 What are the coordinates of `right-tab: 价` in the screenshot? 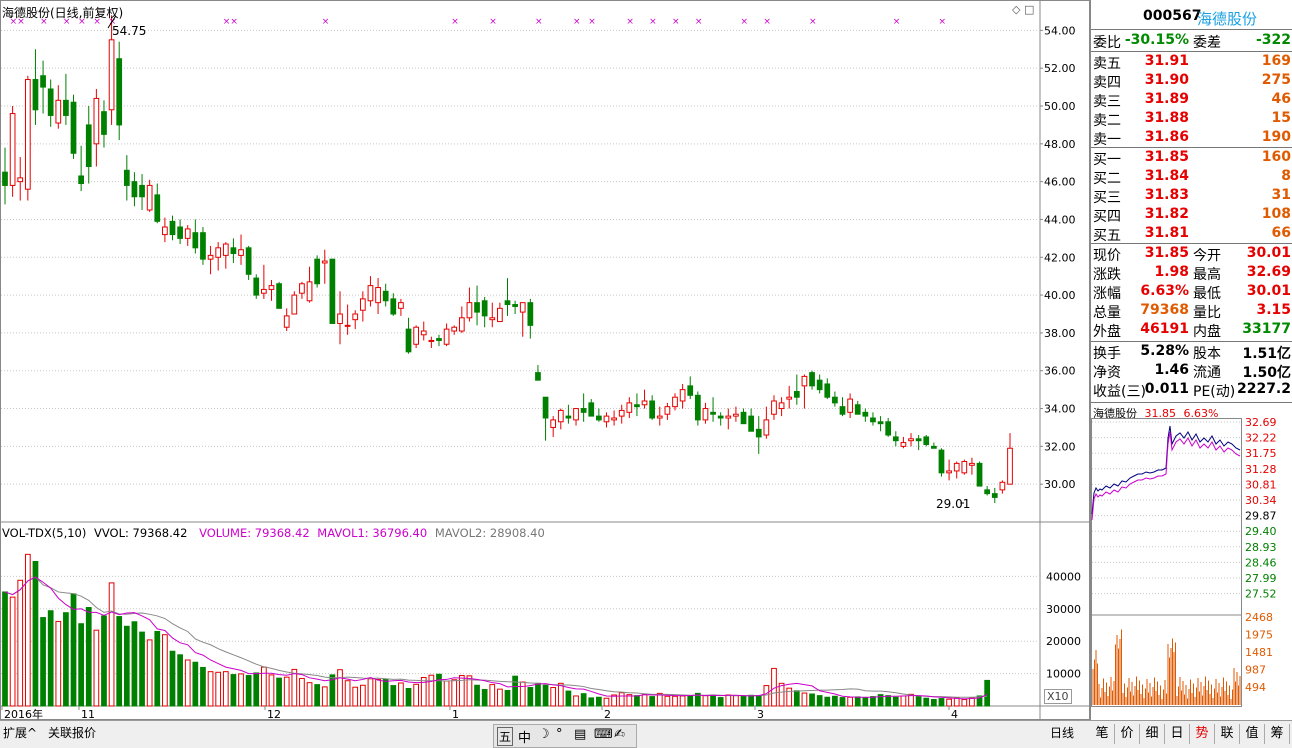 It's located at (1127, 734).